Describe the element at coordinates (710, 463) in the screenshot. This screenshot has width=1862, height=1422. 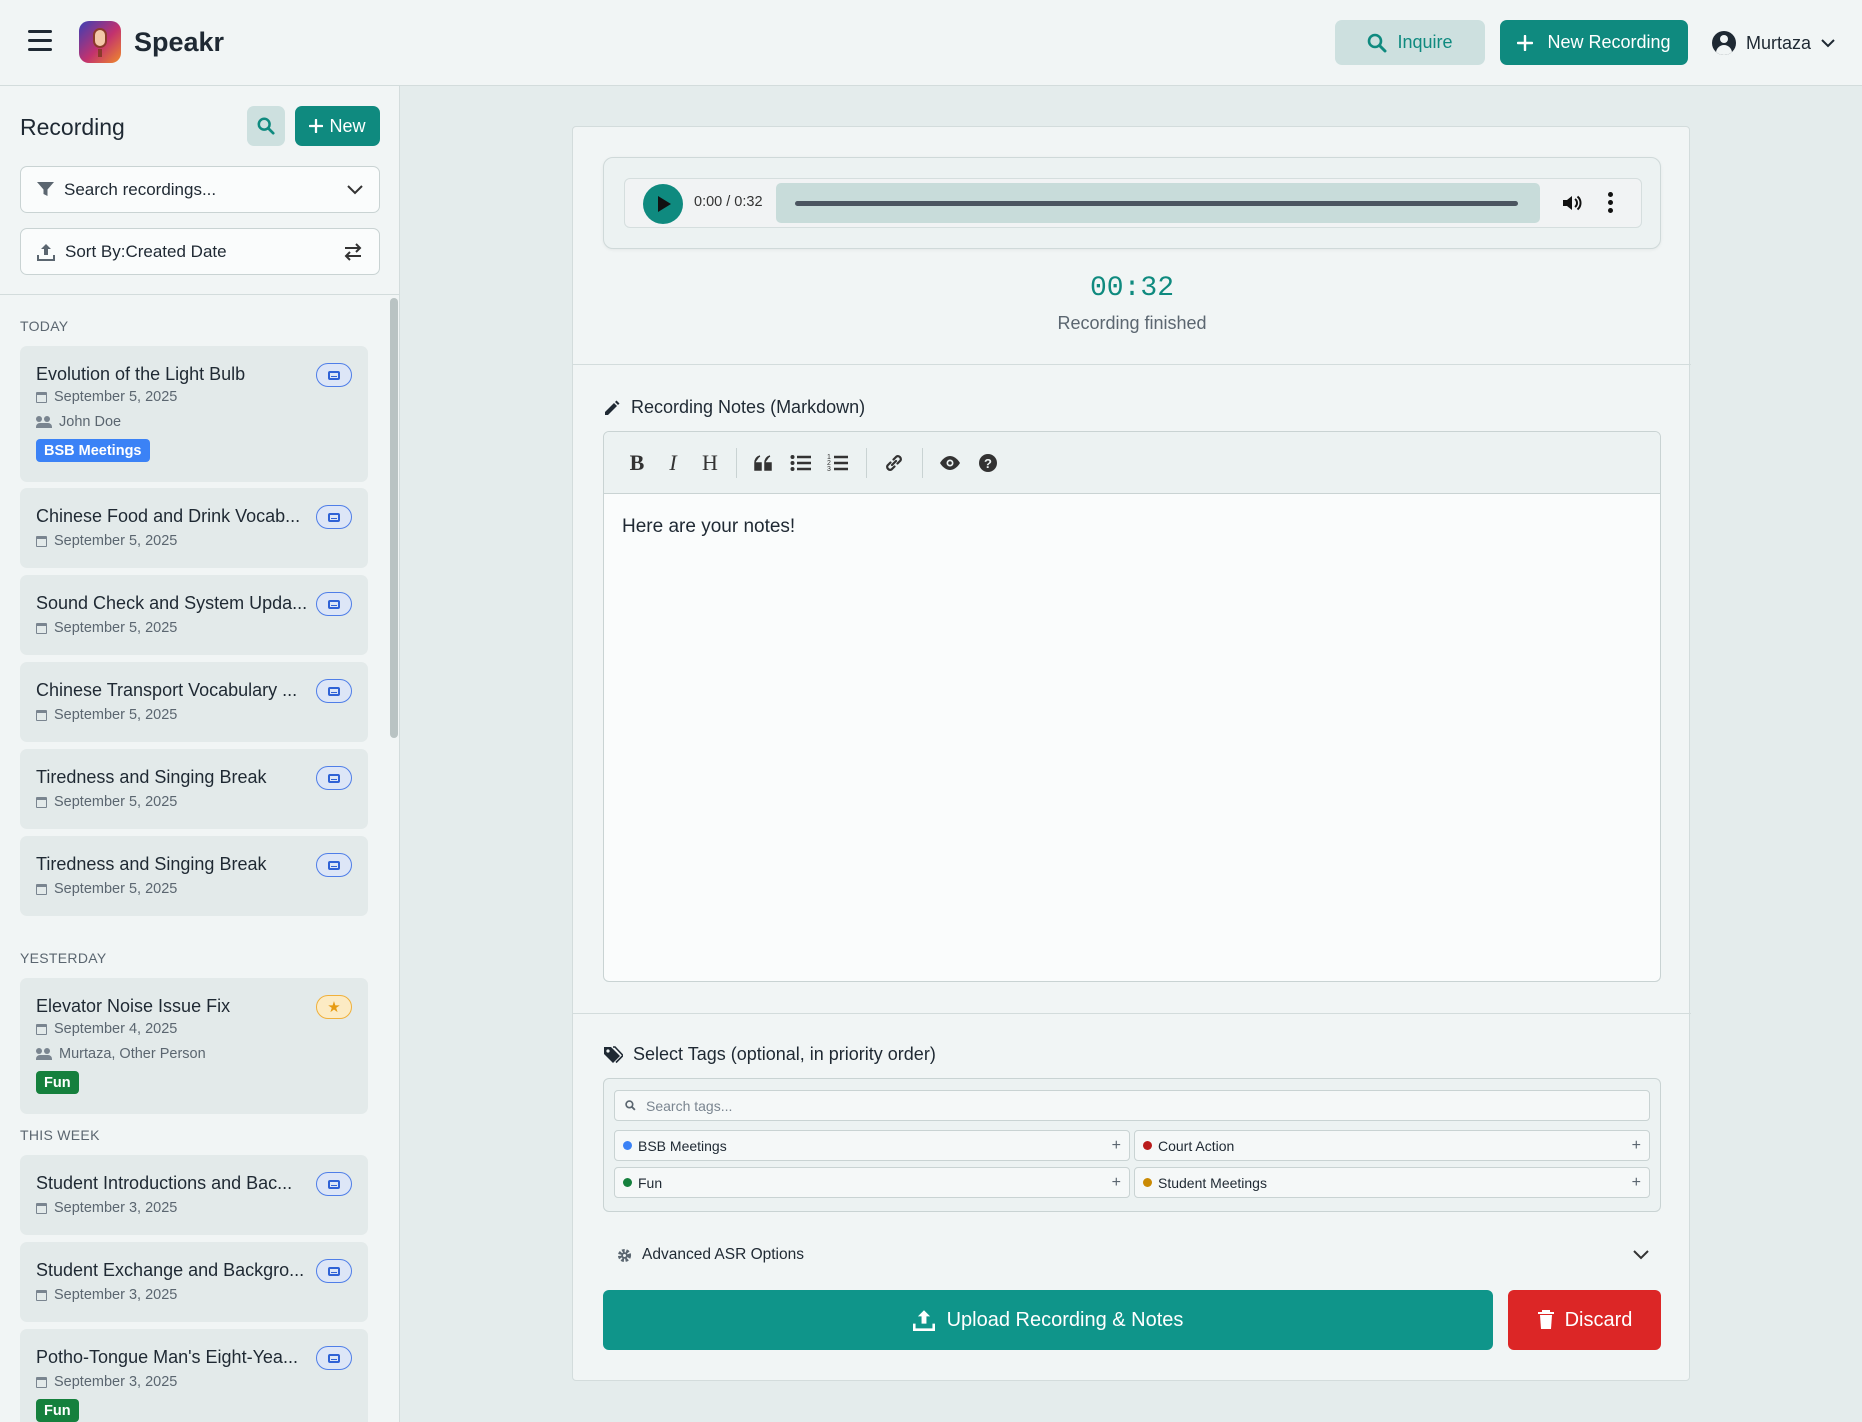
I see `heading-icon: H` at that location.